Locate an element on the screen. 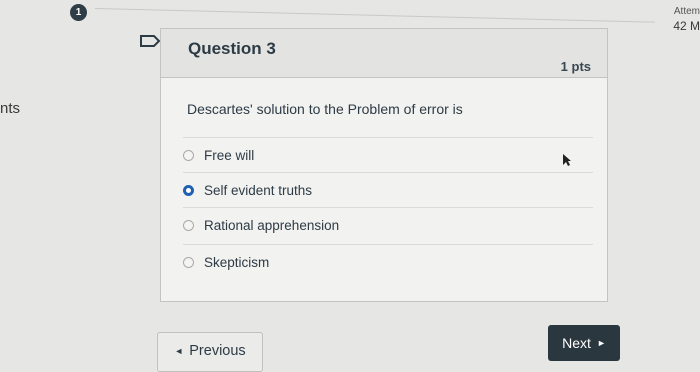 This screenshot has height=372, width=700. previous-label: Previous is located at coordinates (217, 351).